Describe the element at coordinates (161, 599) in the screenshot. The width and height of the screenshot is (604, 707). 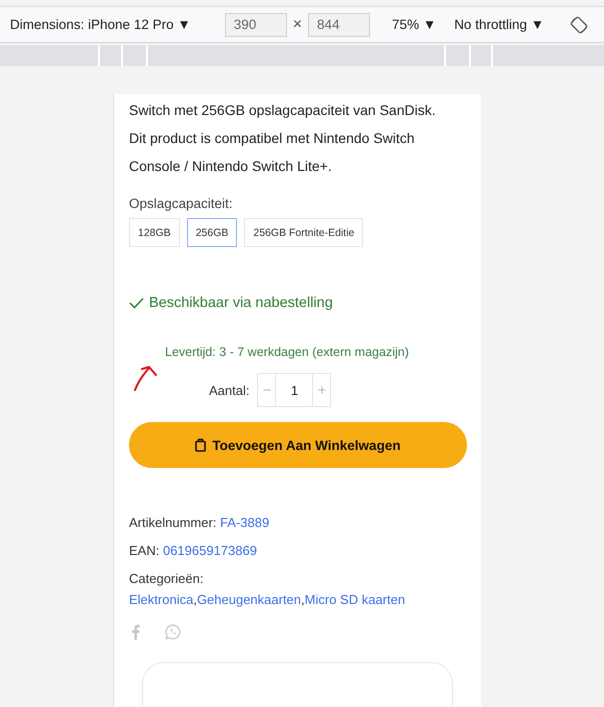
I see `category-link: Elektronica` at that location.